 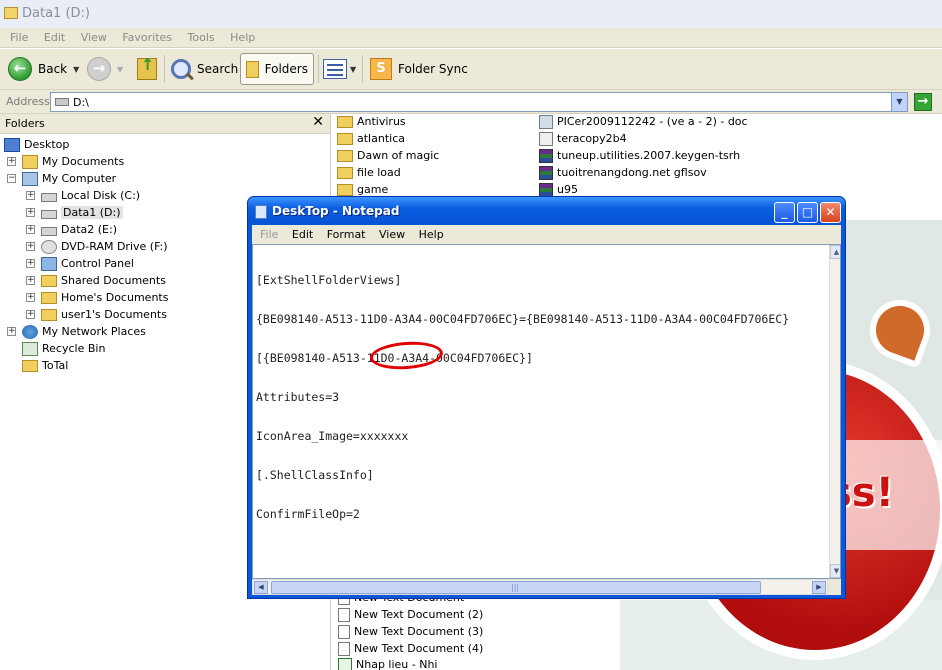 What do you see at coordinates (43, 69) in the screenshot?
I see `back-button: ← Back ▼` at bounding box center [43, 69].